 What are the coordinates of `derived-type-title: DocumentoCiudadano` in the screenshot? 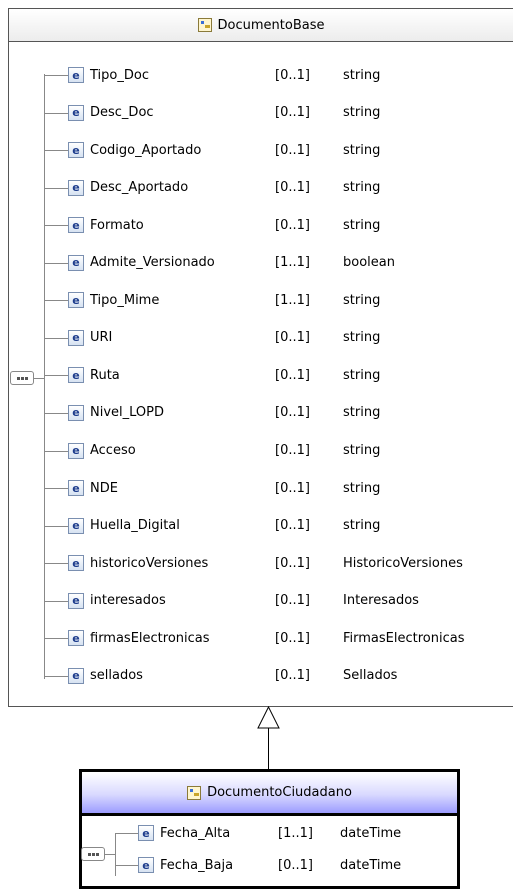 It's located at (279, 792).